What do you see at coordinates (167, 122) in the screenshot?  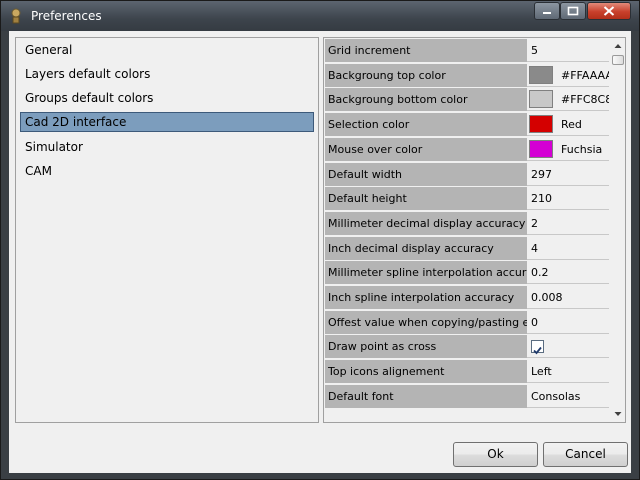 I see `nav-item-cad-2d-interface: Cad 2D interface` at bounding box center [167, 122].